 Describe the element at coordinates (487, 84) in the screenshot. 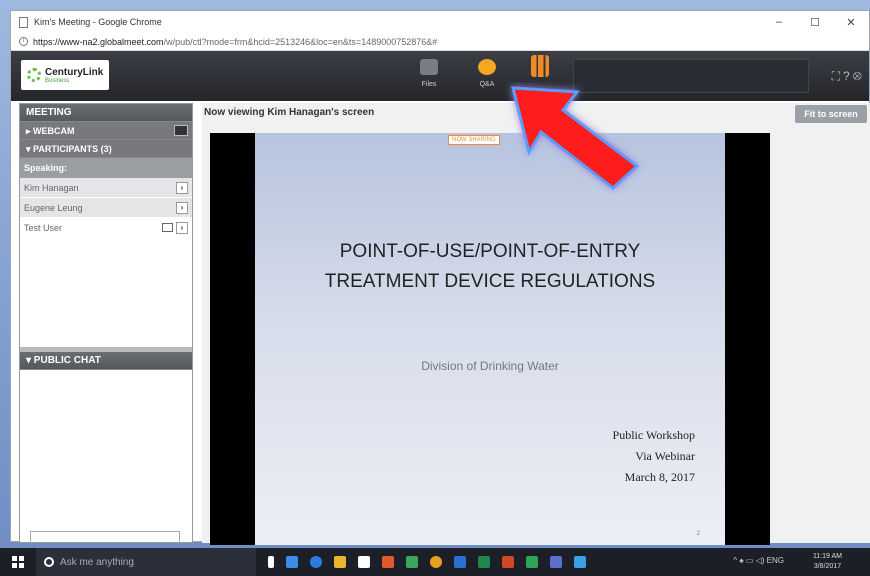

I see `qa-label: Q&A` at that location.